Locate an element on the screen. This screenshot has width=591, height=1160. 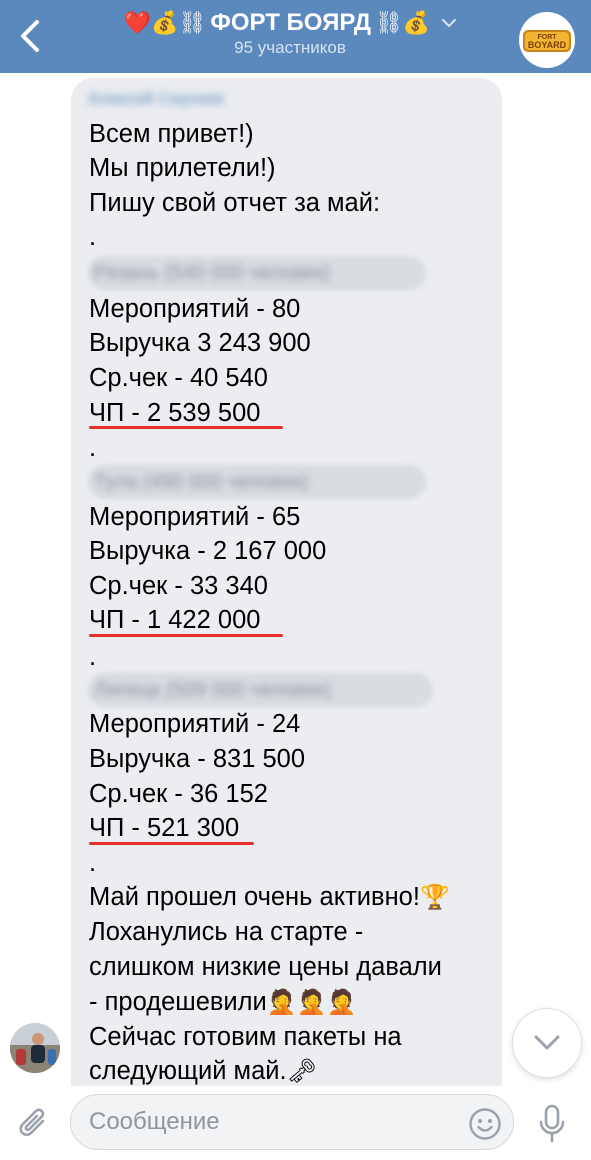
stat-net-profit: ЧП - 1 422 000 is located at coordinates (175, 620).